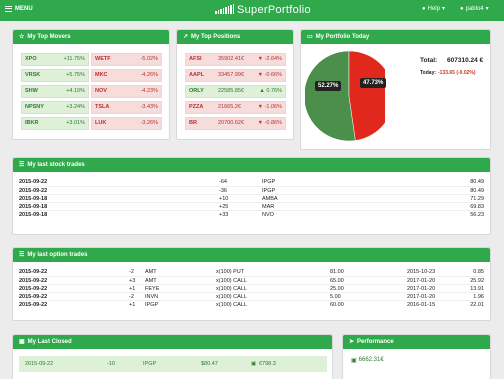  What do you see at coordinates (57, 255) in the screenshot?
I see `option-trades-title: My last option trades` at bounding box center [57, 255].